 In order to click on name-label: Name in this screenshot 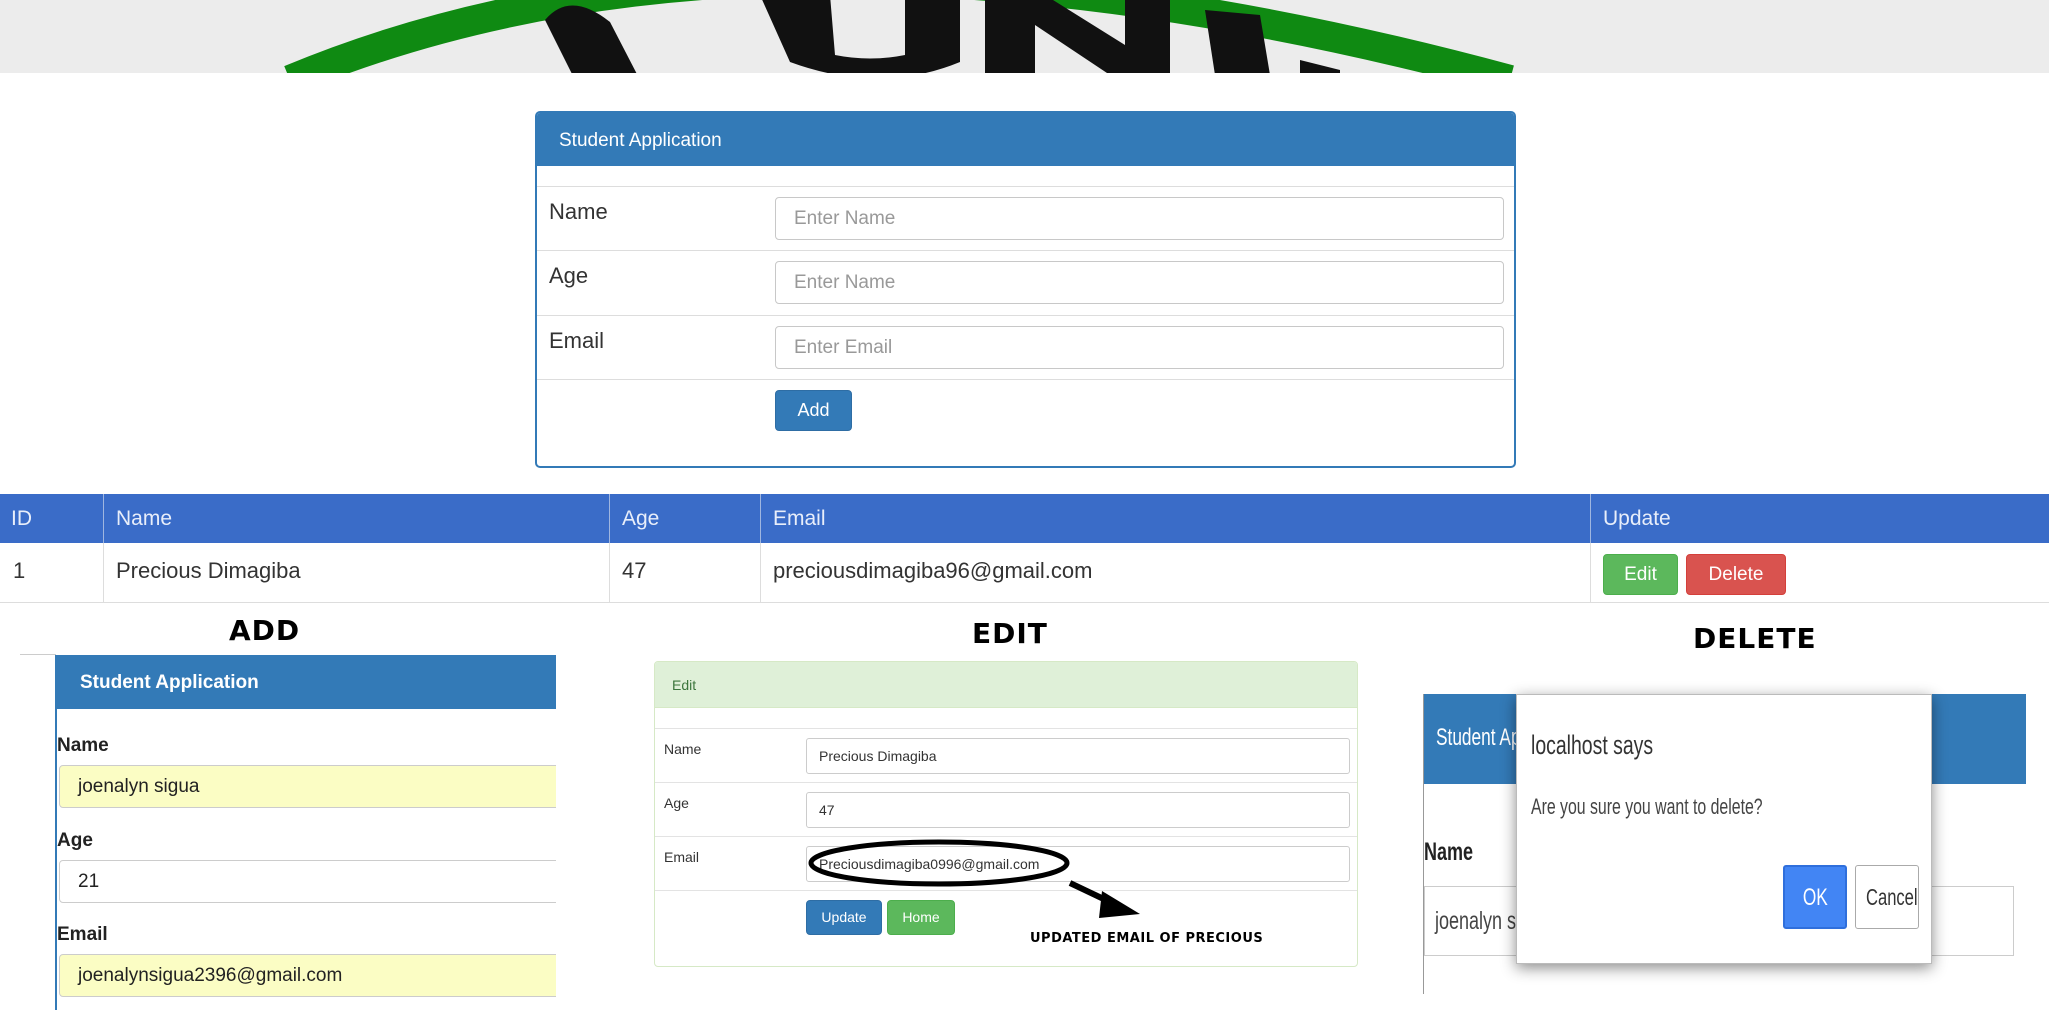, I will do `click(578, 211)`.